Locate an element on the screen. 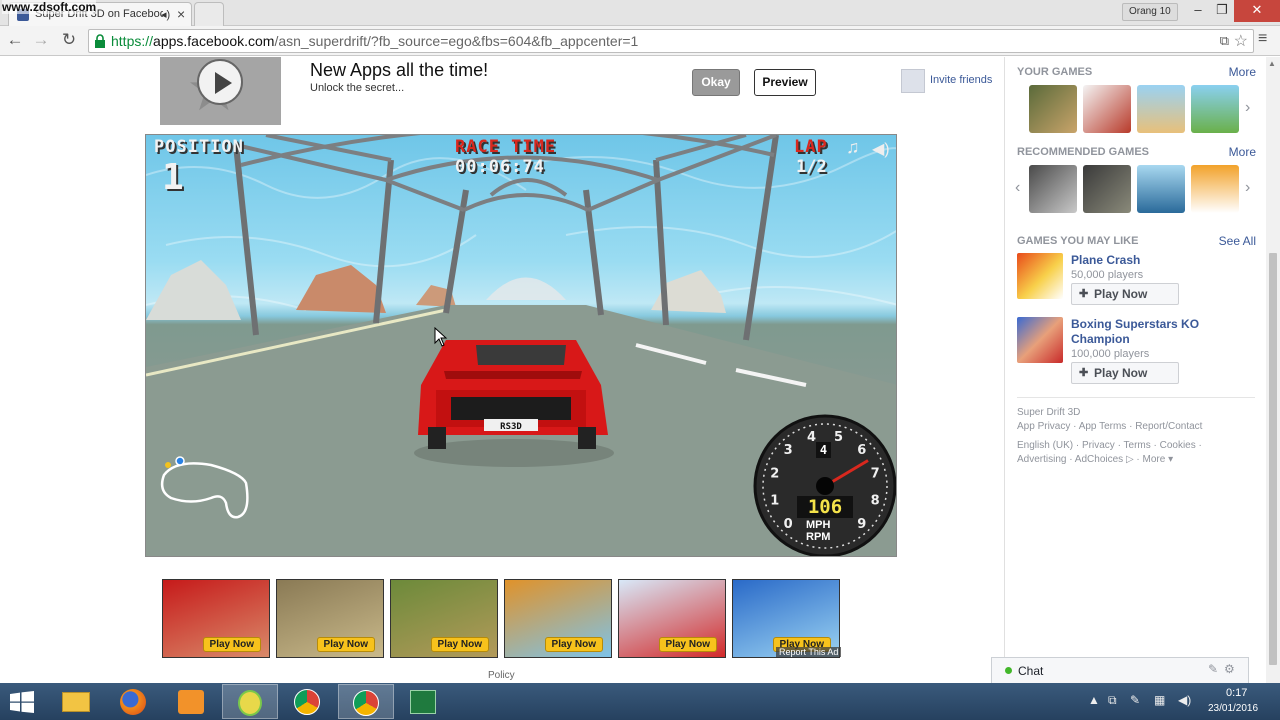  tray-network-icon: ▦ is located at coordinates (1159, 700).